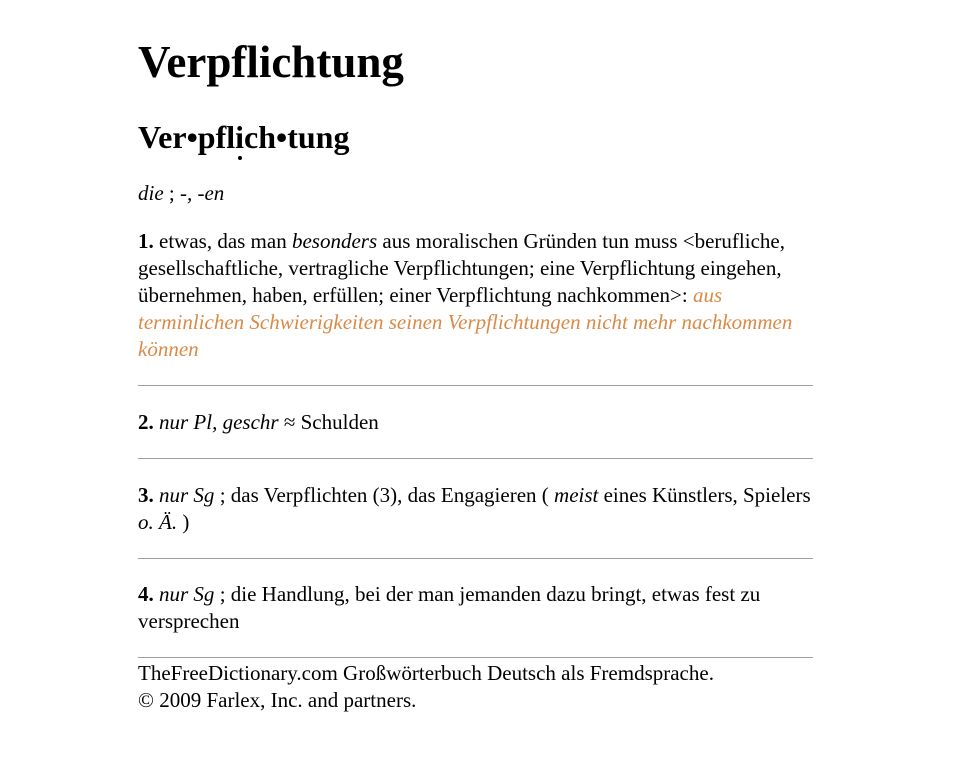 The height and width of the screenshot is (774, 967). I want to click on sense-number: 1., so click(146, 241).